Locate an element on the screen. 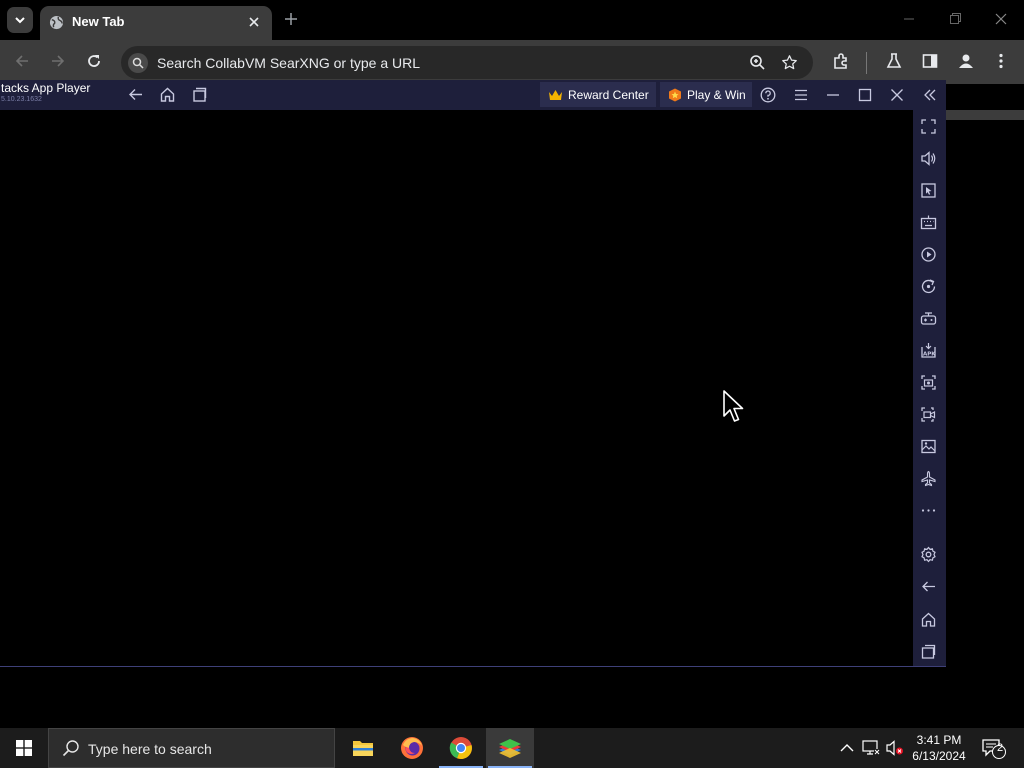  bs-minimize-icon is located at coordinates (833, 95).